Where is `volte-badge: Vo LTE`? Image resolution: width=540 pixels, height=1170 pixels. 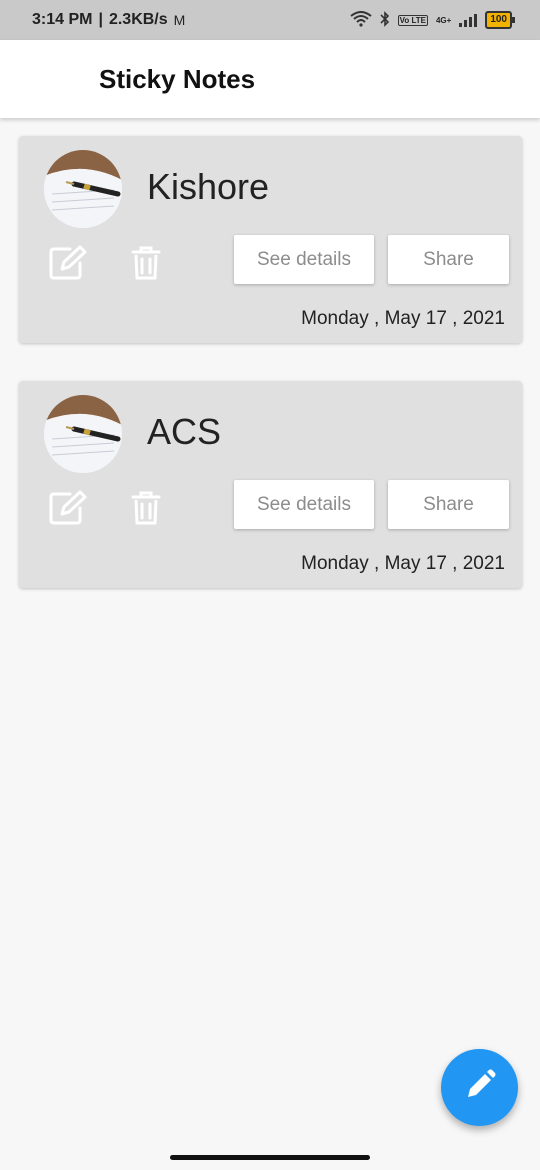
volte-badge: Vo LTE is located at coordinates (412, 20).